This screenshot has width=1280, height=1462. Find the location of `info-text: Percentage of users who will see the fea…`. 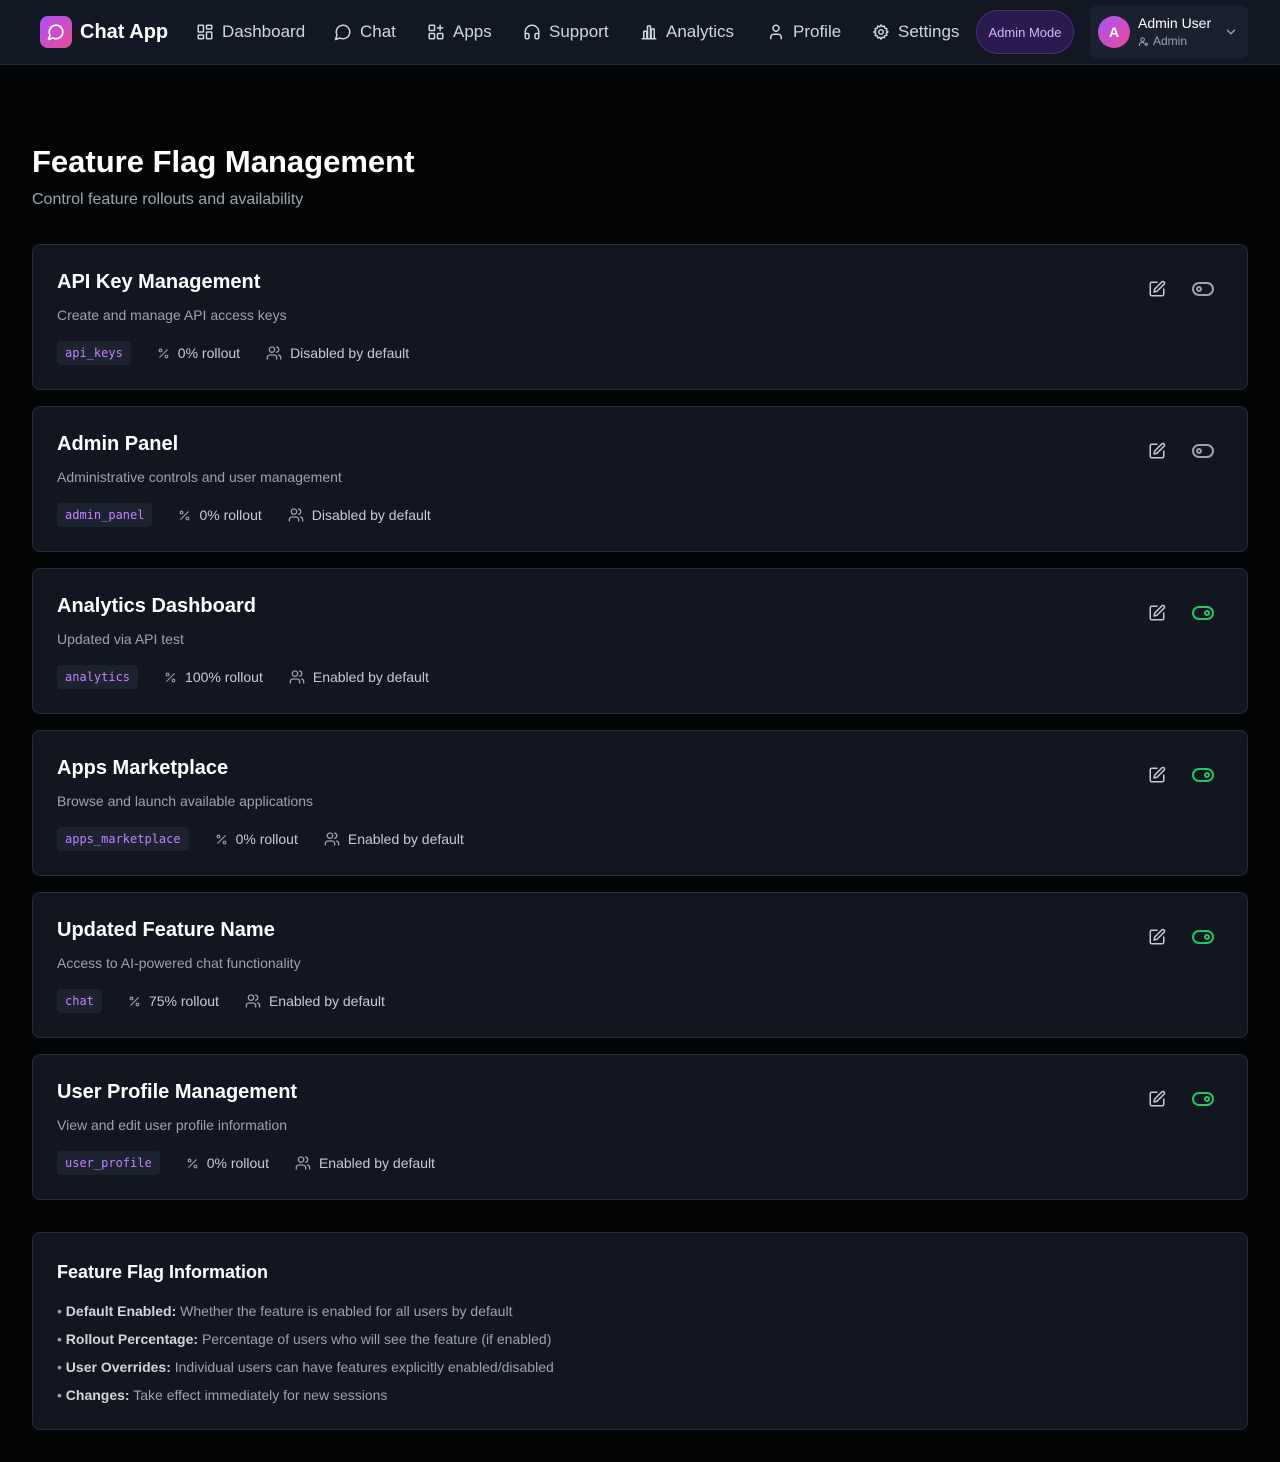

info-text: Percentage of users who will see the fea… is located at coordinates (376, 1339).